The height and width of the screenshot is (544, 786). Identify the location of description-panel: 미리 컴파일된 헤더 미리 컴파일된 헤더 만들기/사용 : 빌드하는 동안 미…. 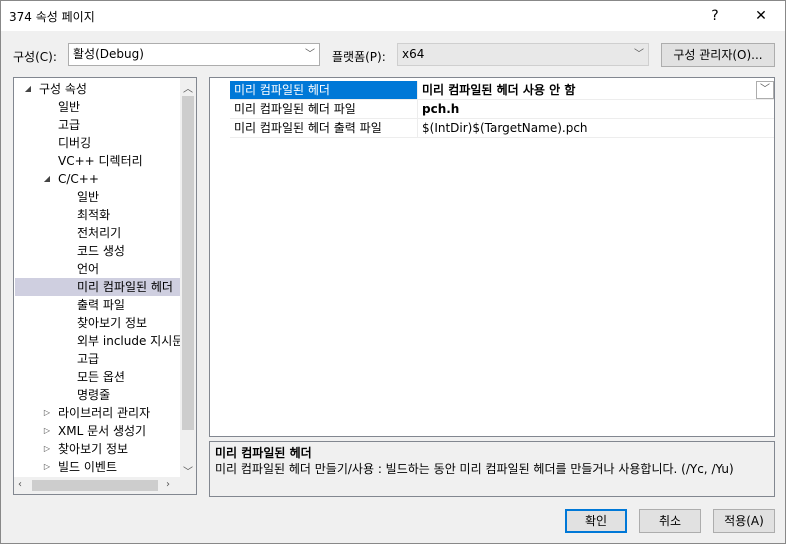
(492, 469).